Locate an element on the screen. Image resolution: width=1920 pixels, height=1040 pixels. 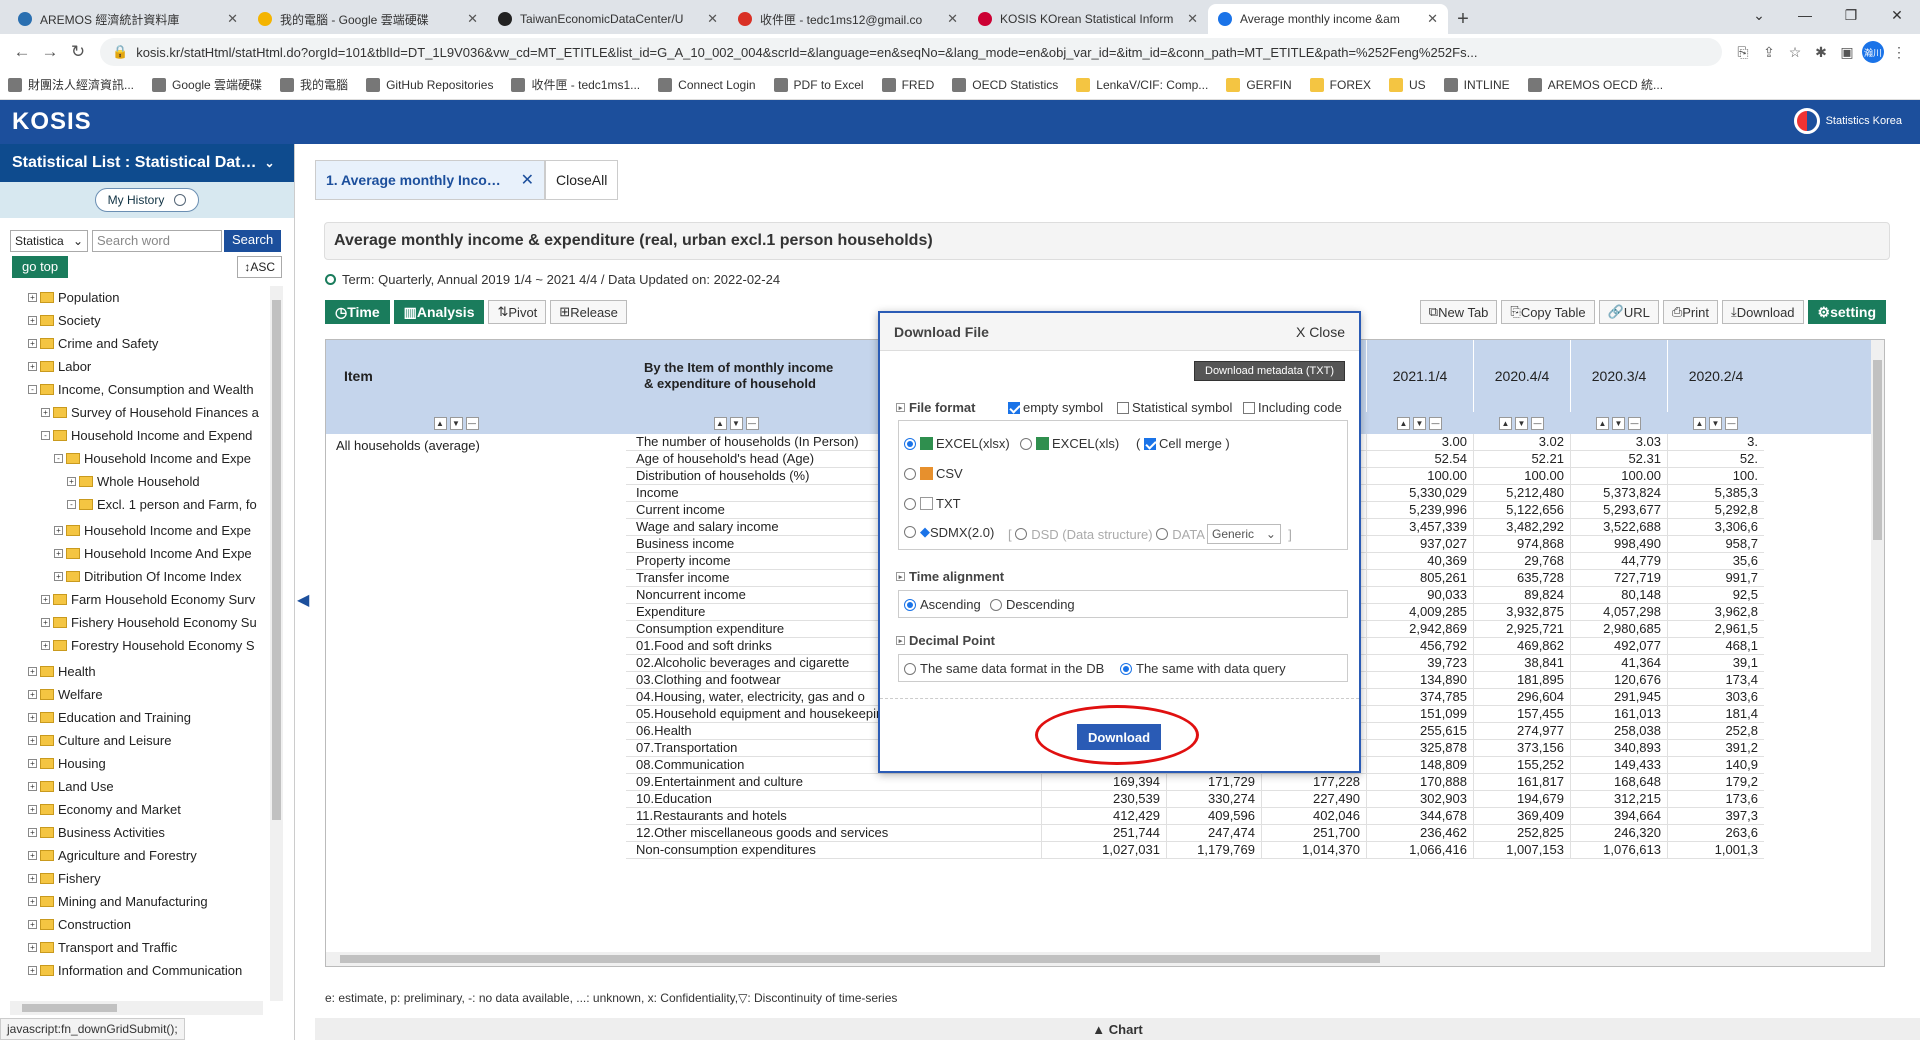
tab-average-monthly-income: 1. Average monthly Inco… ✕ is located at coordinates (430, 180).